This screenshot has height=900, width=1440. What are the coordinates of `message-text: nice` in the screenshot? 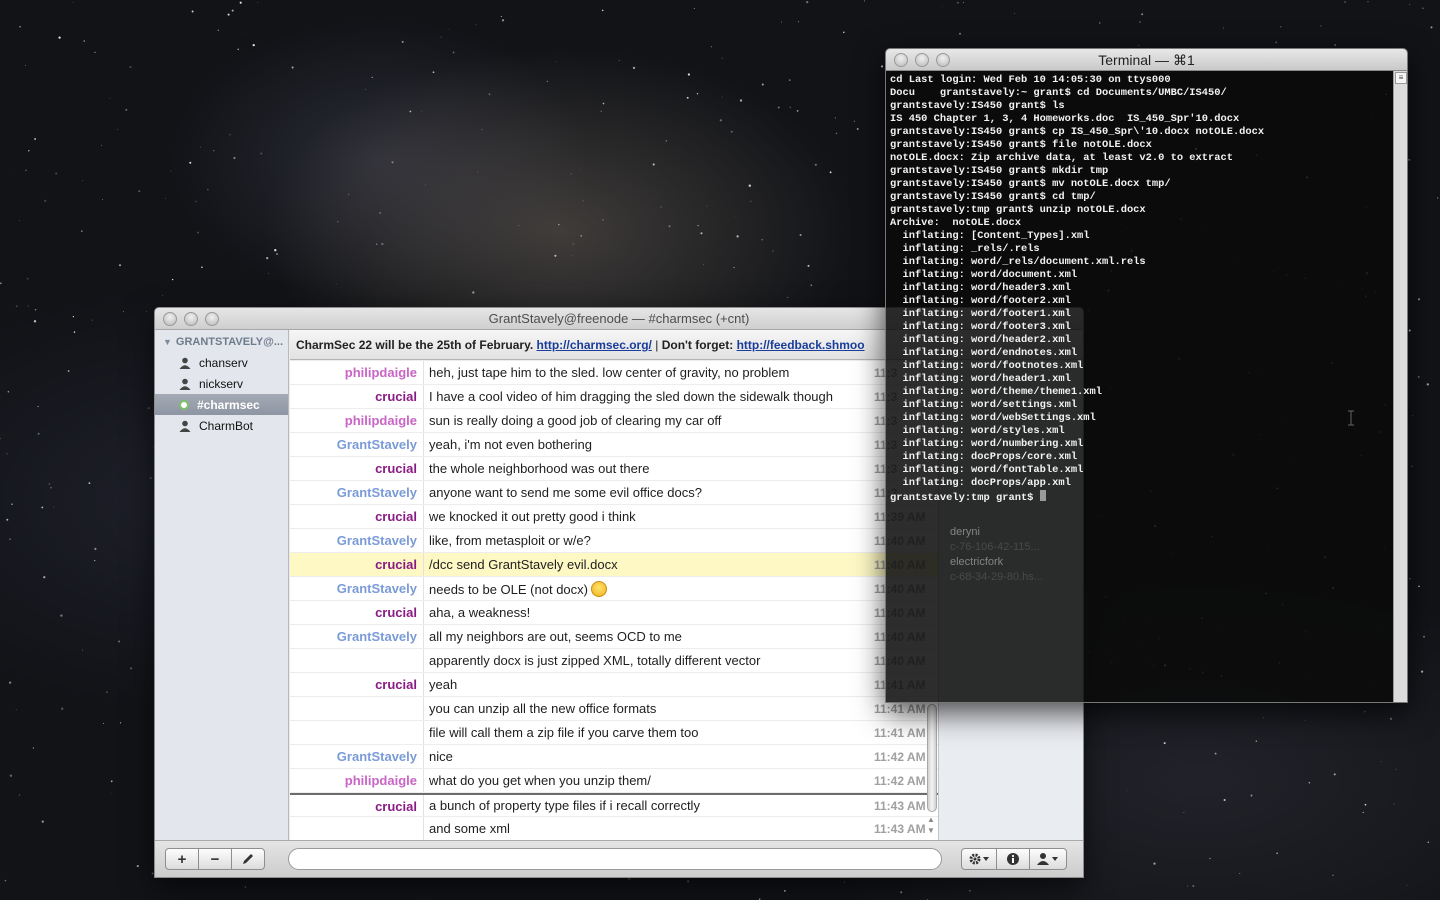 It's located at (441, 756).